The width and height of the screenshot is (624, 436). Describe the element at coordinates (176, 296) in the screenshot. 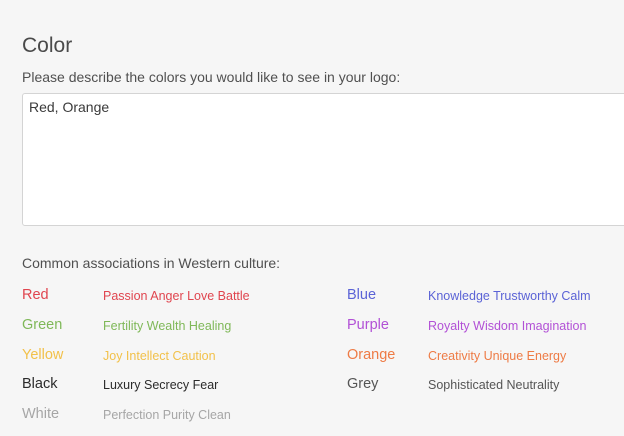

I see `color-meaning-red: Passion Anger Love Battle` at that location.